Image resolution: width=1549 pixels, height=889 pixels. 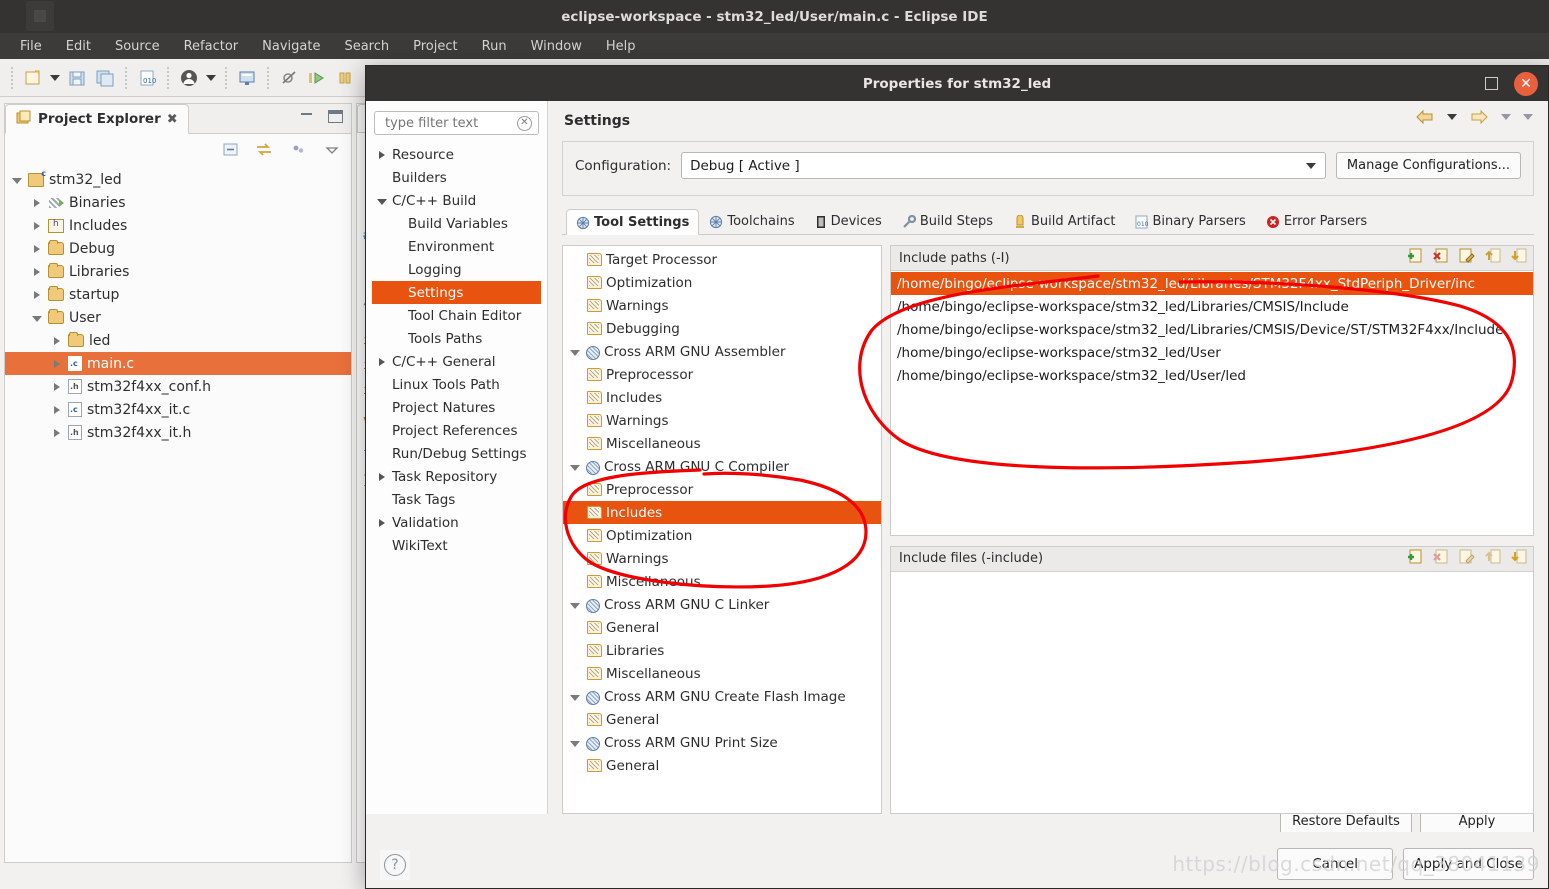 I want to click on tree-item: stm32_led, so click(x=178, y=179).